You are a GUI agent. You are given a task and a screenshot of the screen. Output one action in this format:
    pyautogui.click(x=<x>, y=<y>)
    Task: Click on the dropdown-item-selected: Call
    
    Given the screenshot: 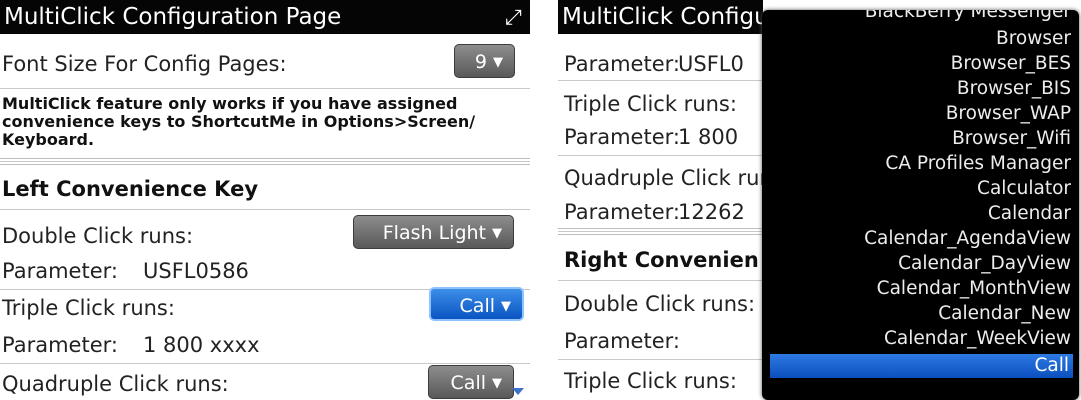 What is the action you would take?
    pyautogui.click(x=921, y=366)
    